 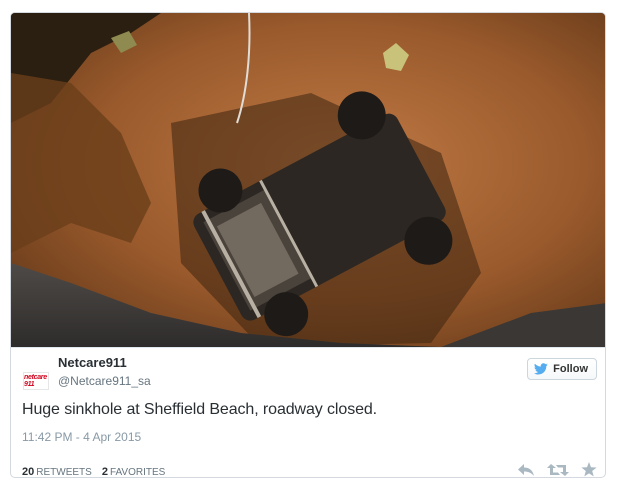 I want to click on retweets-label: RETWEETS, so click(x=64, y=472).